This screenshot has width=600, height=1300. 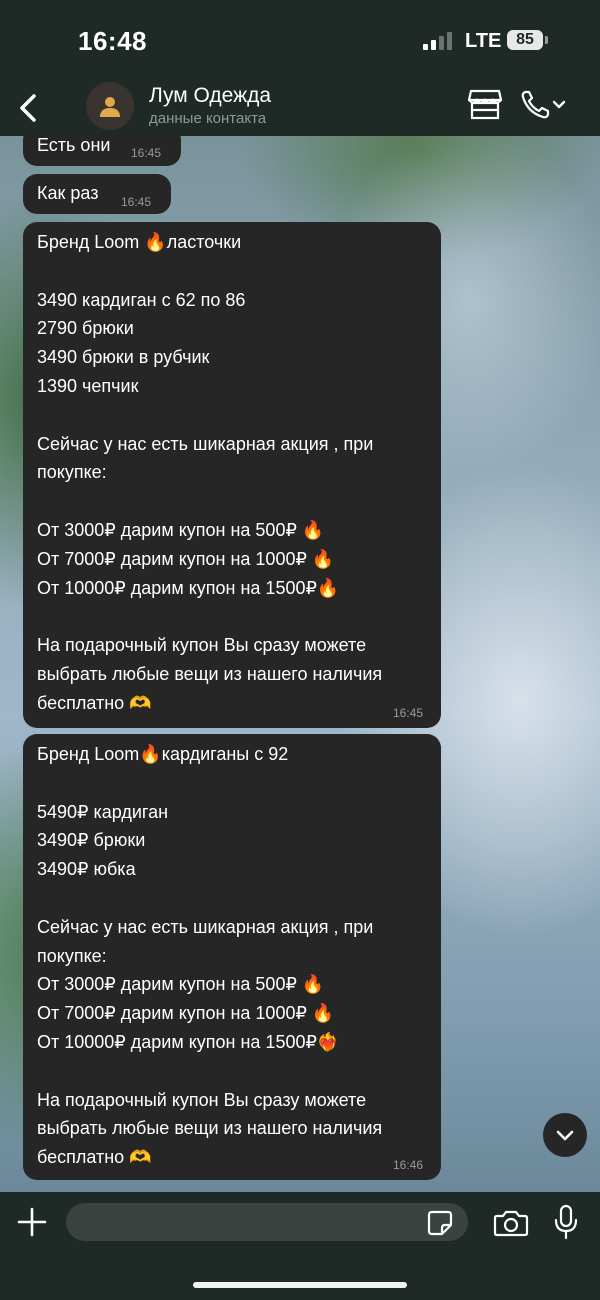 What do you see at coordinates (408, 1165) in the screenshot?
I see `message-time: 16:46` at bounding box center [408, 1165].